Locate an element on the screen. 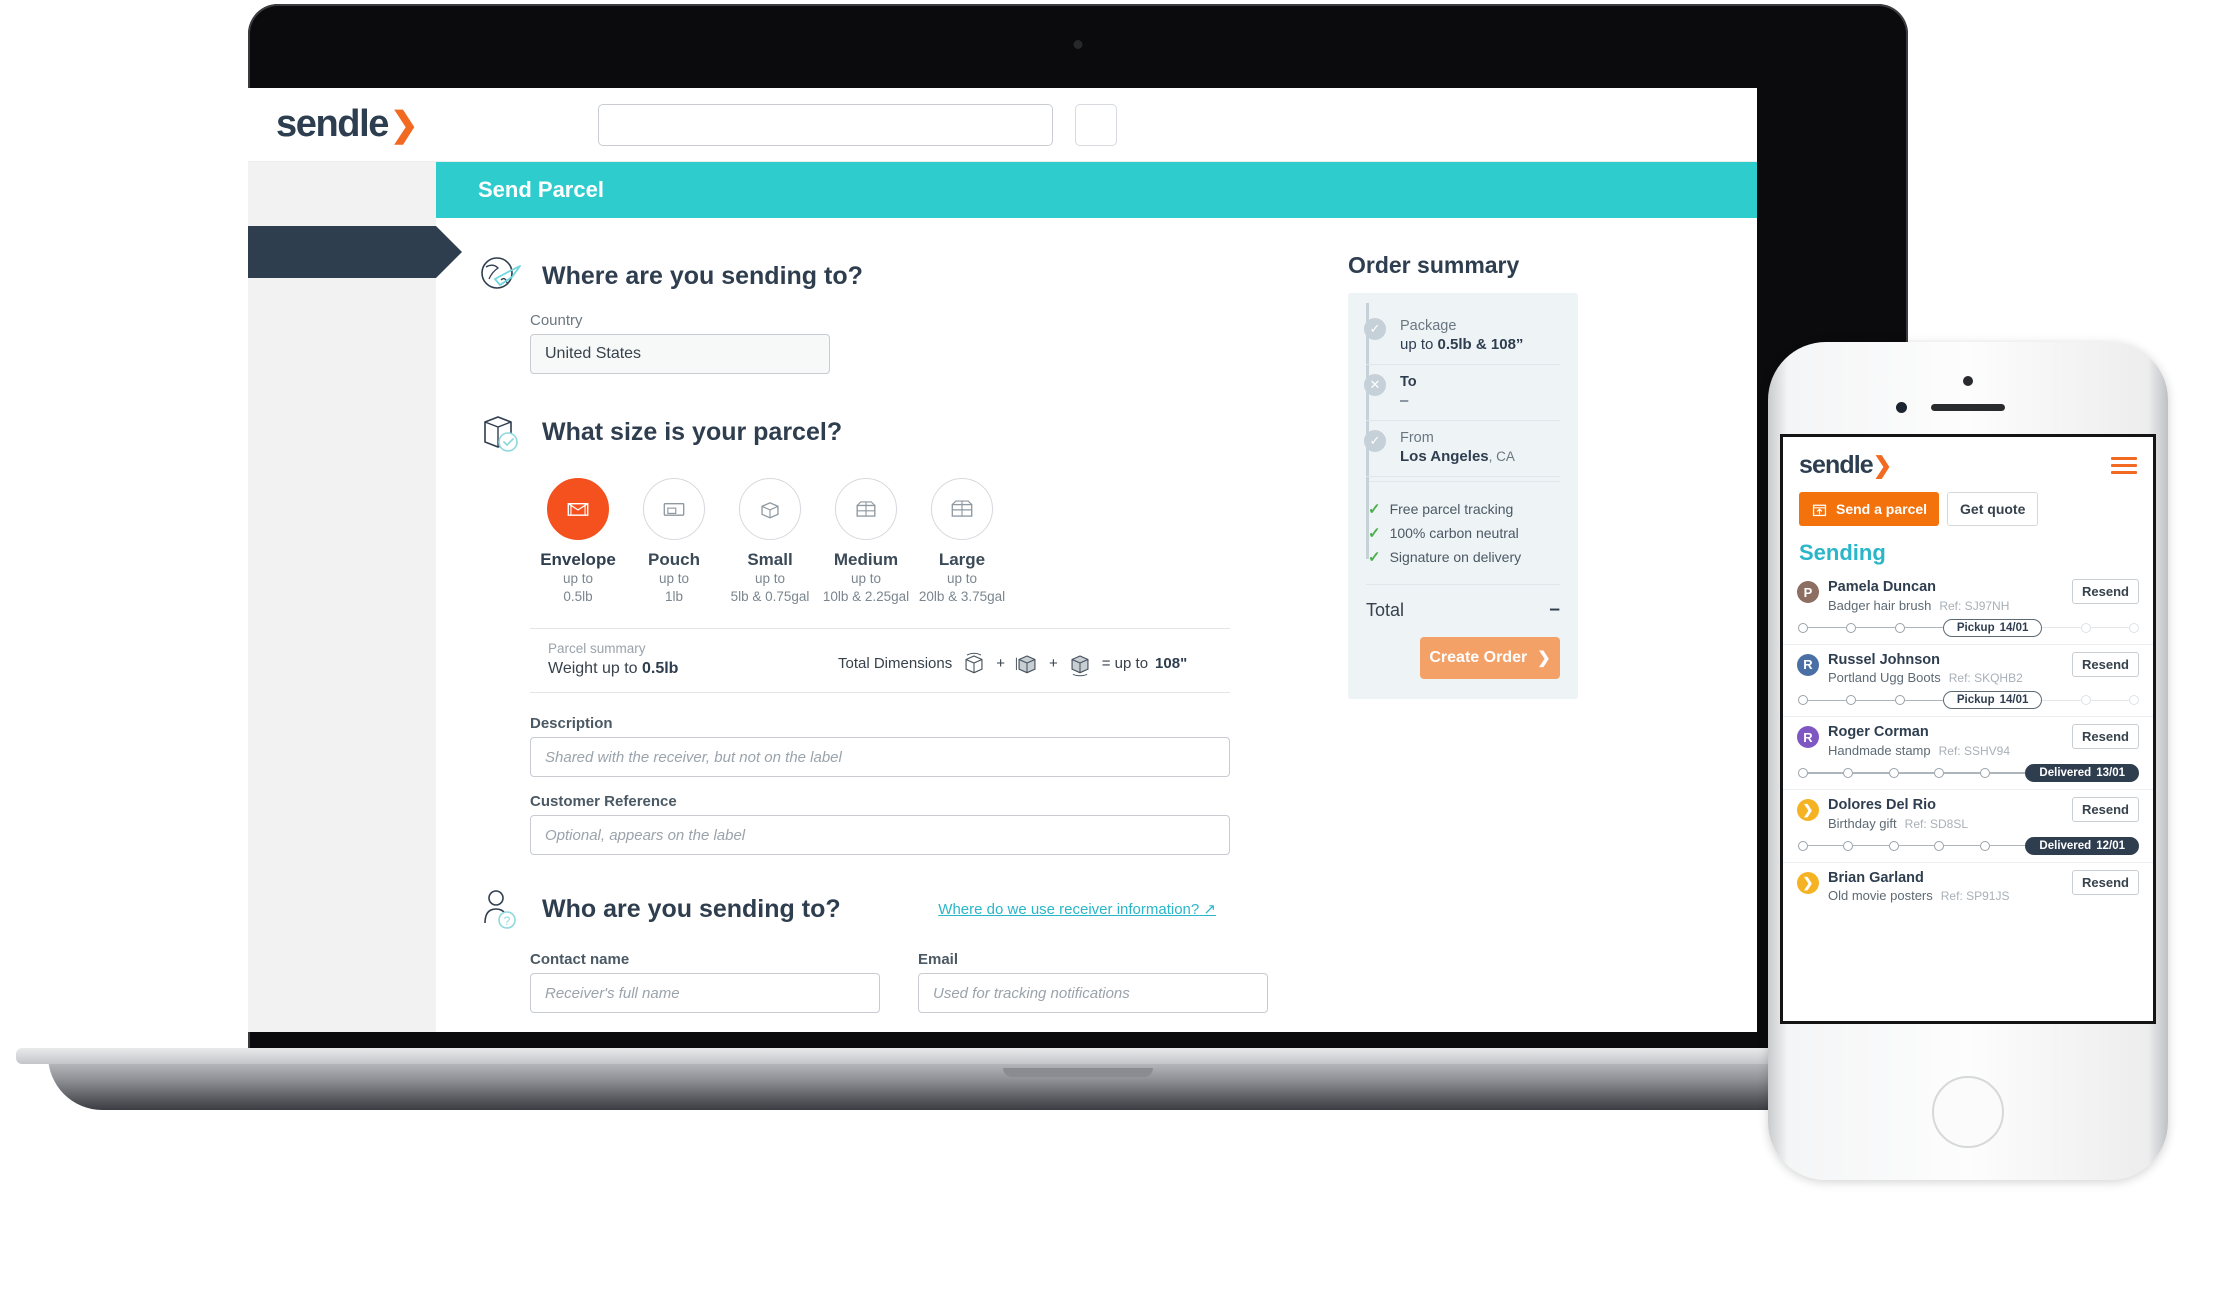  sendle-logo: sendle ❯ is located at coordinates (347, 124).